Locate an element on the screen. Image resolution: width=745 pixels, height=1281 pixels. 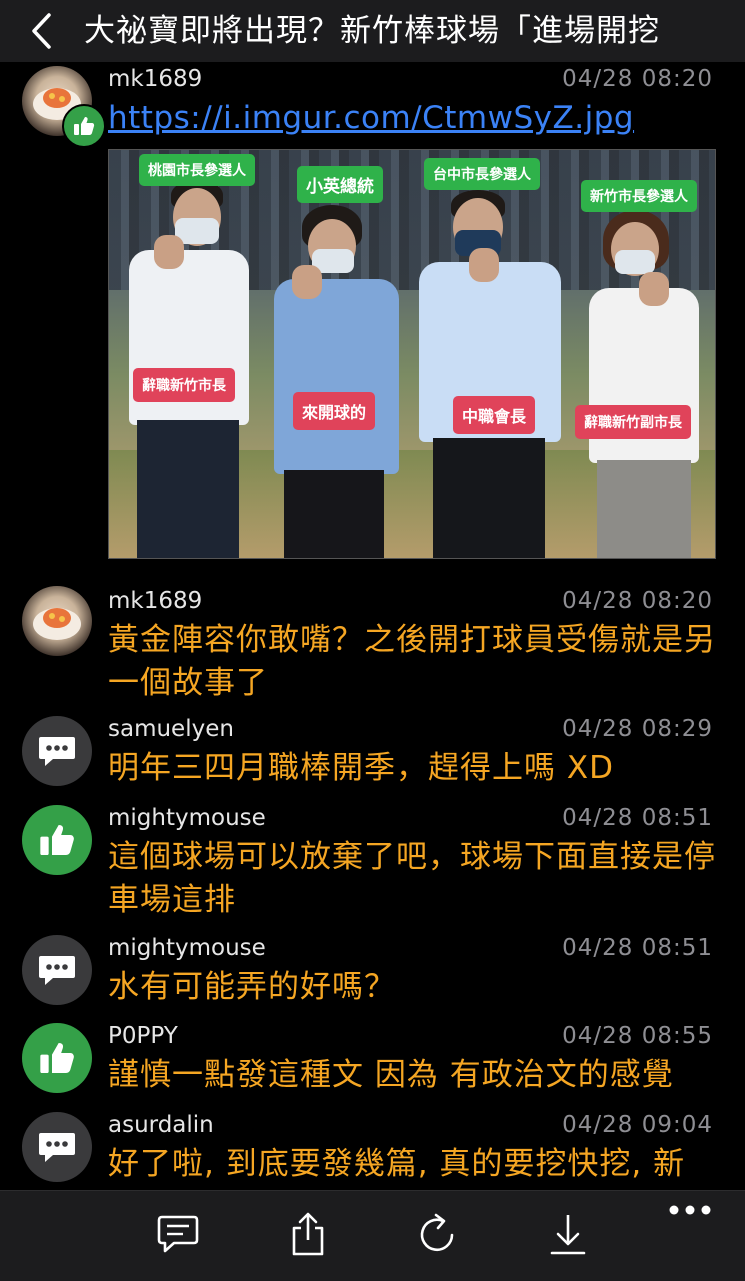
image-label: 小英總統 is located at coordinates (340, 184).